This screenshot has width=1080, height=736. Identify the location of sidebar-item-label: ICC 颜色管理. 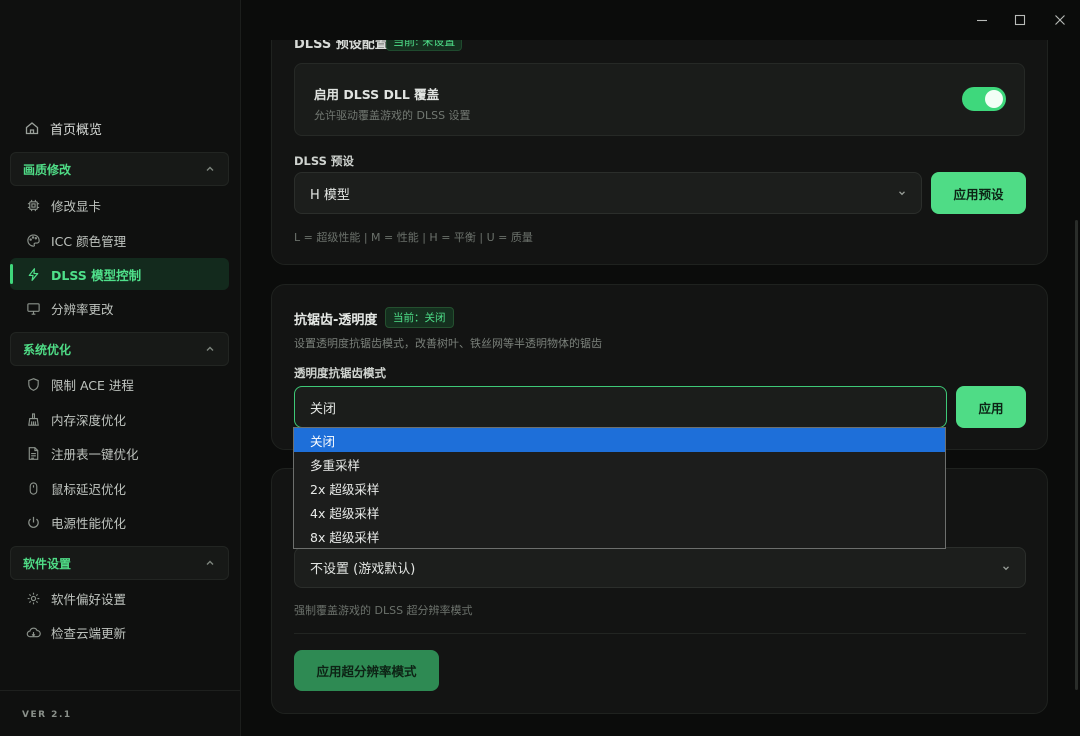
(89, 241).